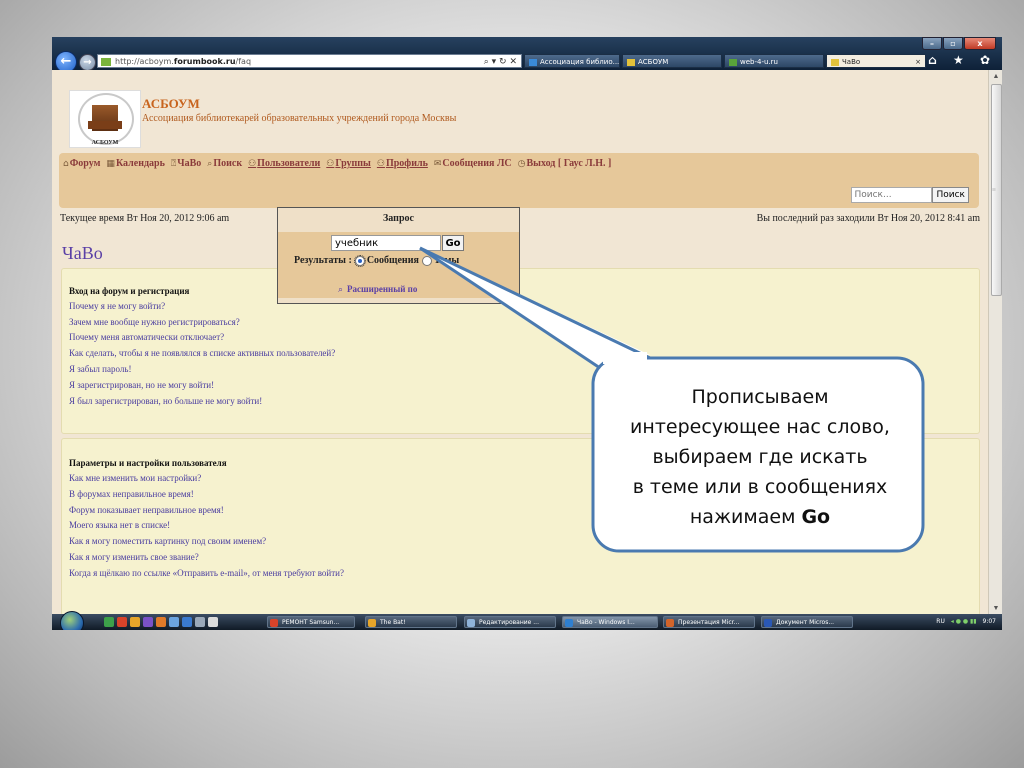 Image resolution: width=1024 pixels, height=768 pixels. I want to click on callout-line: интересующее нас слово,, so click(760, 427).